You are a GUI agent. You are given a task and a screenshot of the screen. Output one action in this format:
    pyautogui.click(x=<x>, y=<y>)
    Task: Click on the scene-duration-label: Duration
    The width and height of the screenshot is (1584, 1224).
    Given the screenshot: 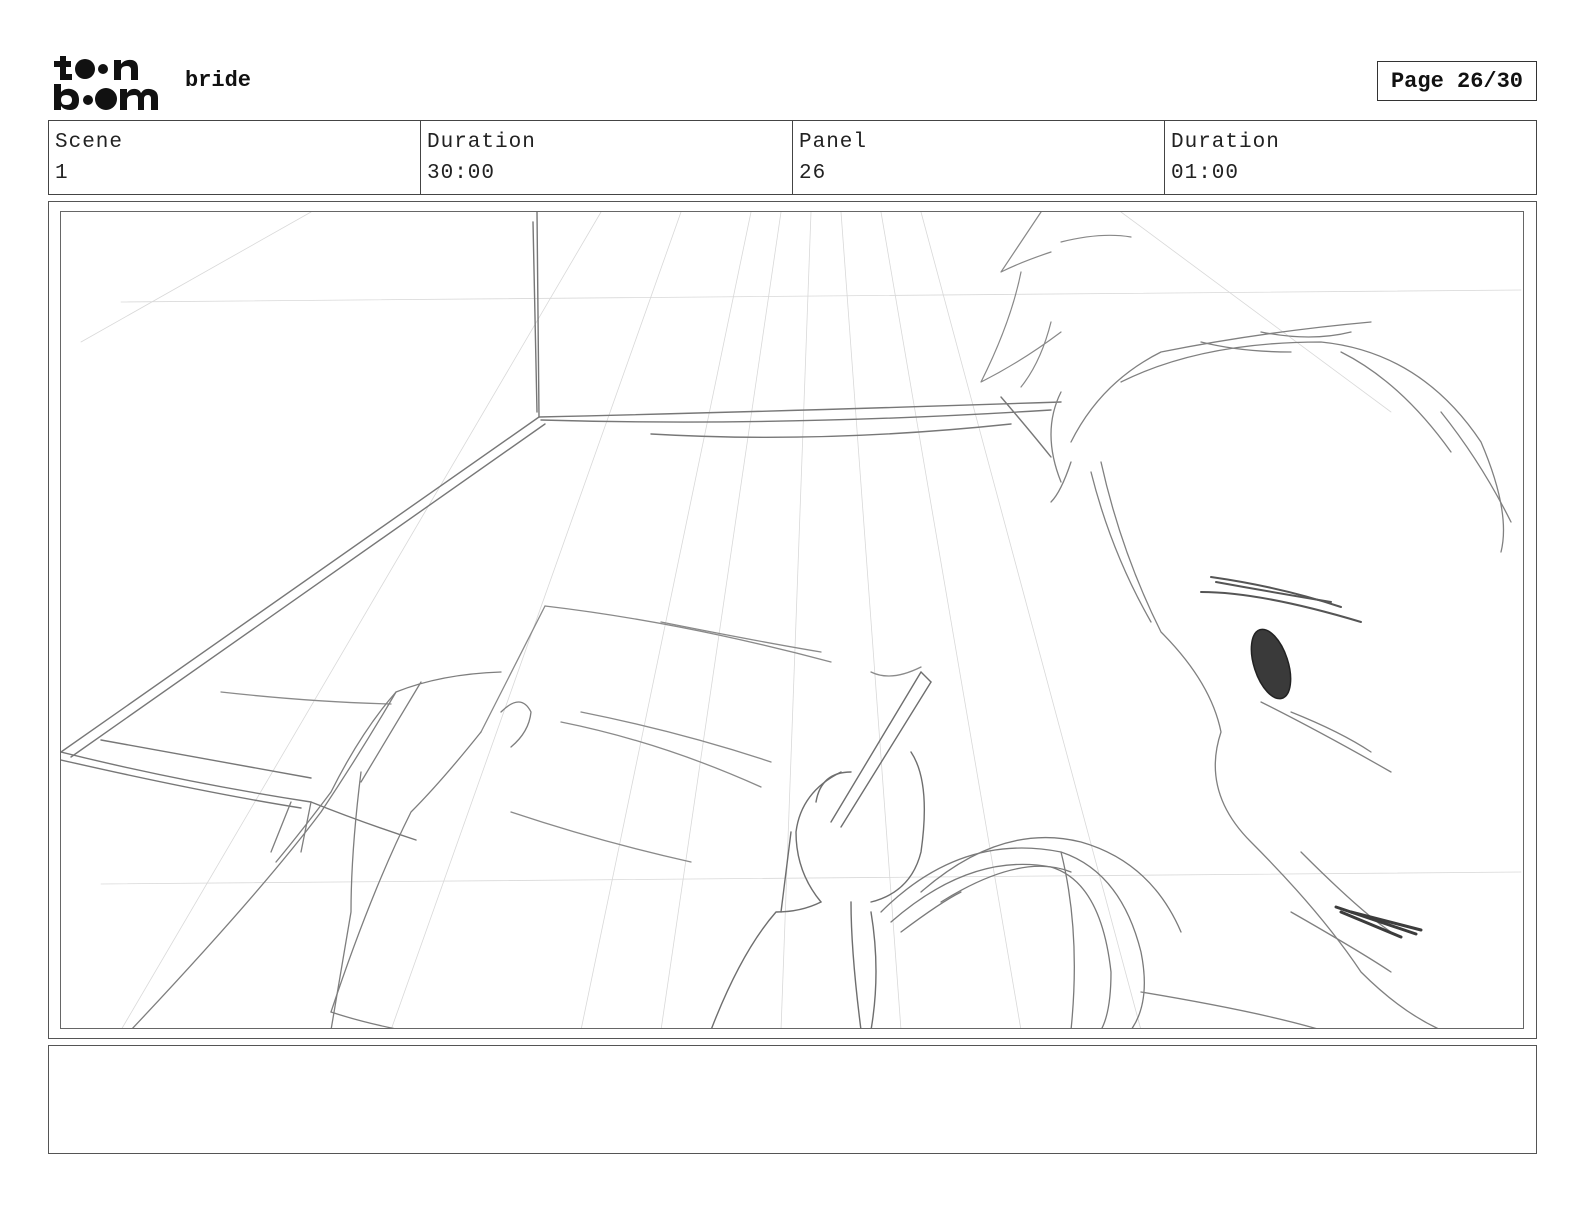 What is the action you would take?
    pyautogui.click(x=481, y=142)
    